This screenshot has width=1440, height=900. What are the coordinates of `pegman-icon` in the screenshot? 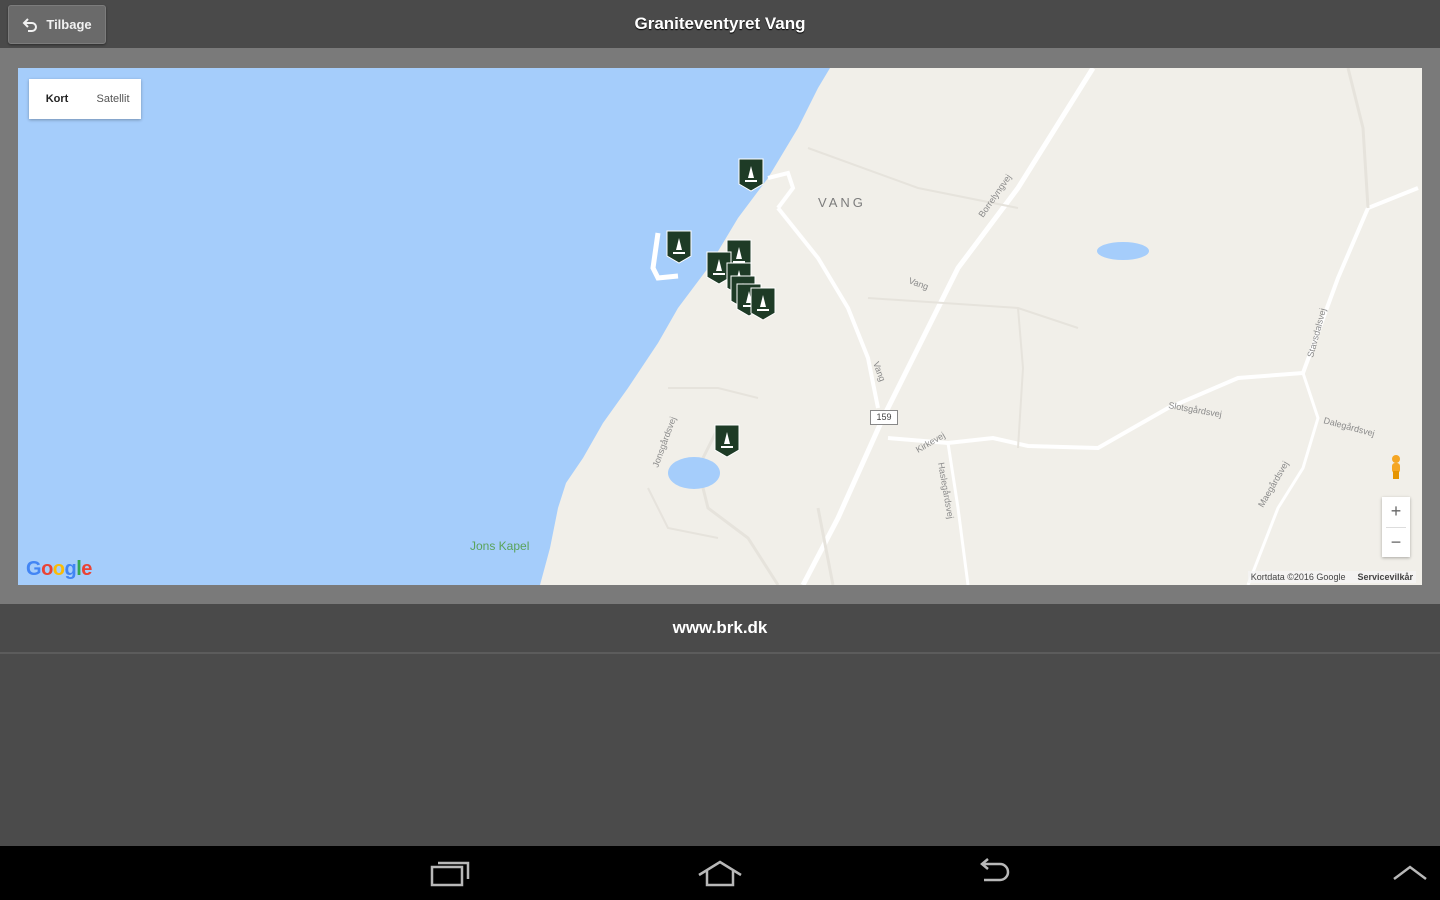 It's located at (1396, 467).